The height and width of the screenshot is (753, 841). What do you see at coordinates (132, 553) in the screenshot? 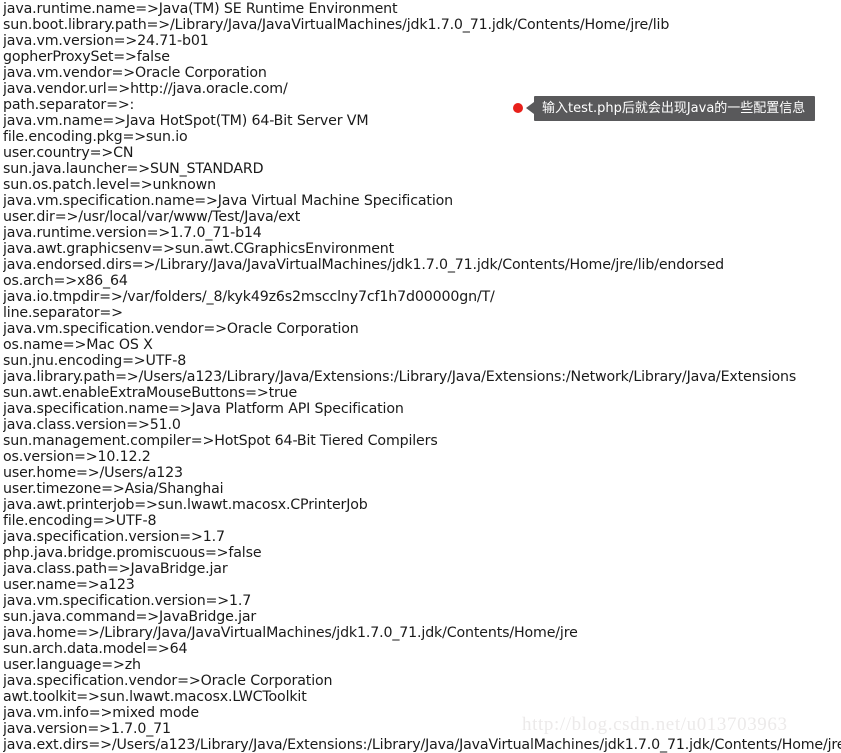
I see `property-line: php.java.bridge.promiscuous=>false` at bounding box center [132, 553].